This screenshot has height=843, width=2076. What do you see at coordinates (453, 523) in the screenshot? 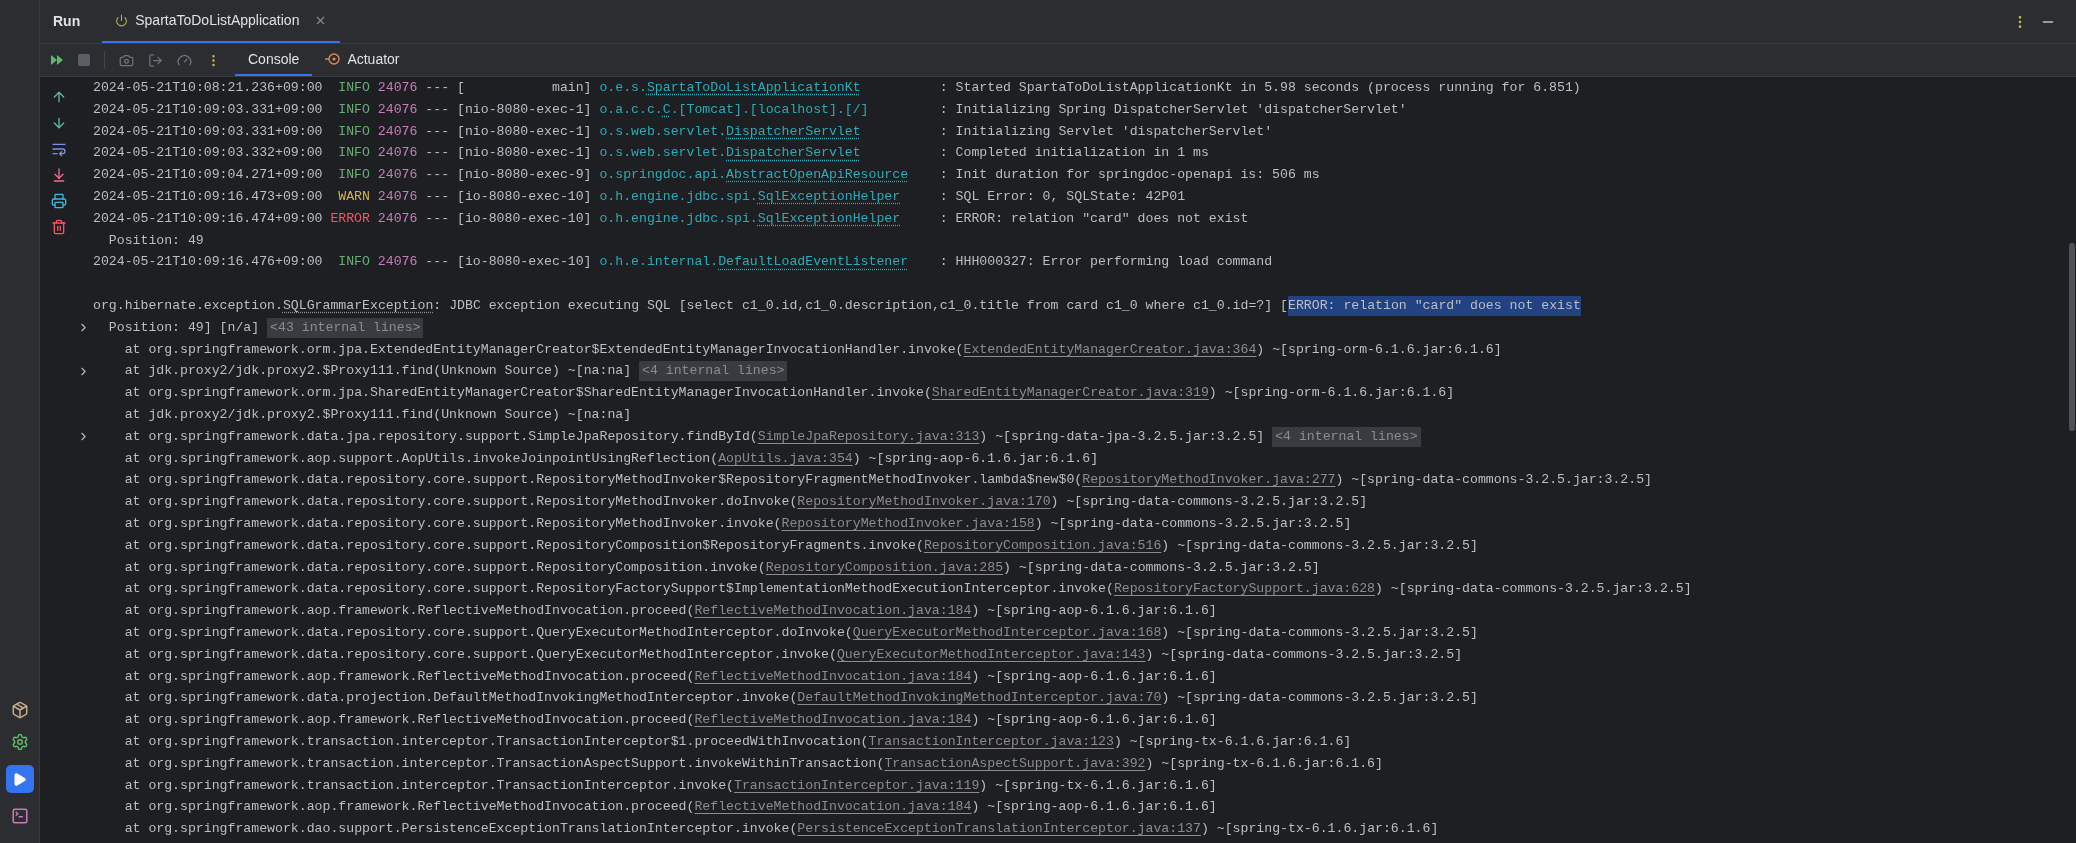
I see `log-text: at org.springframework.data.repository.core.support.RepositoryMethodInvoker.invoke(` at bounding box center [453, 523].